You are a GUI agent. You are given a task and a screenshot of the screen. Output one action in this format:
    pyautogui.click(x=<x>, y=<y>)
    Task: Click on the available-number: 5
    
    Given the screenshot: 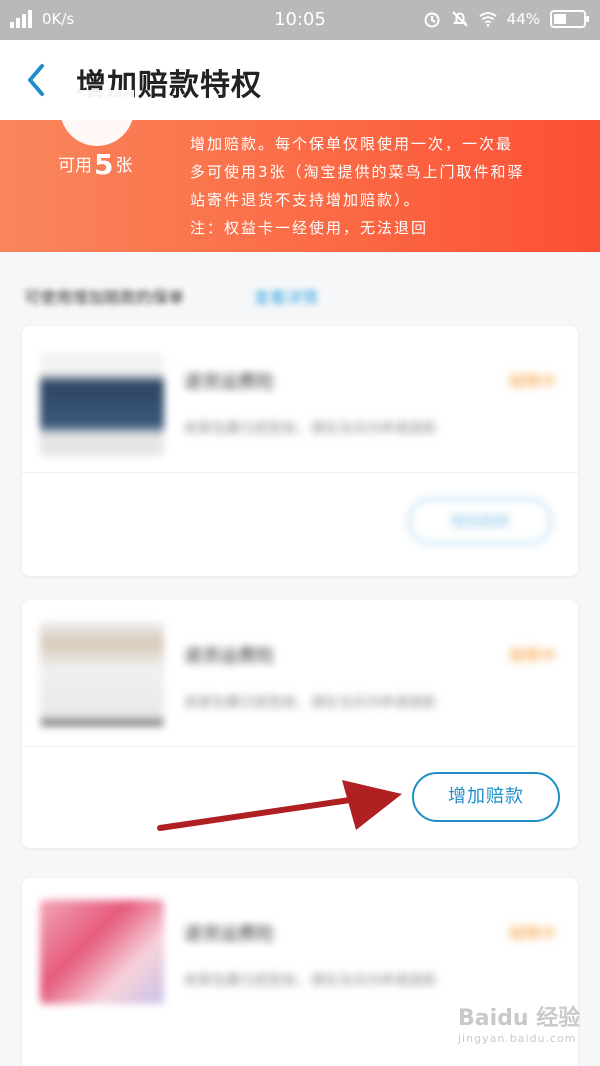 What is the action you would take?
    pyautogui.click(x=104, y=164)
    